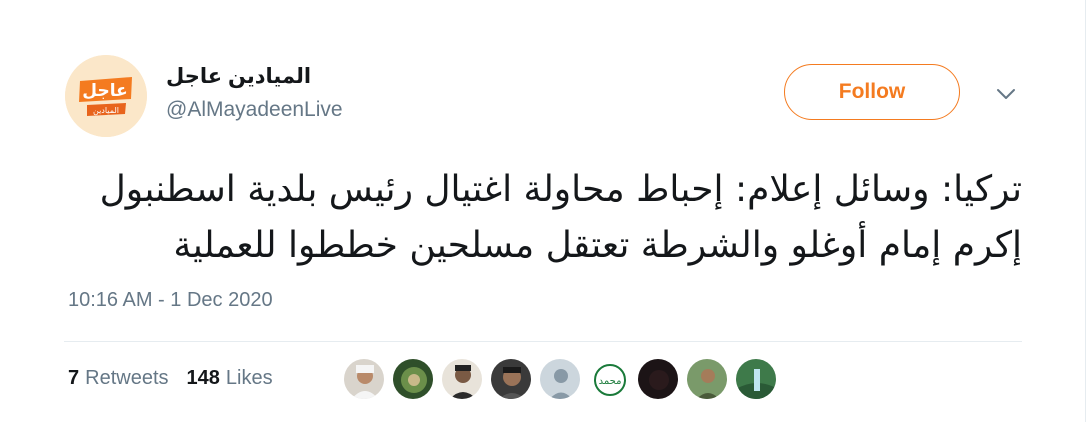  I want to click on liker-avatar: محمد, so click(609, 379).